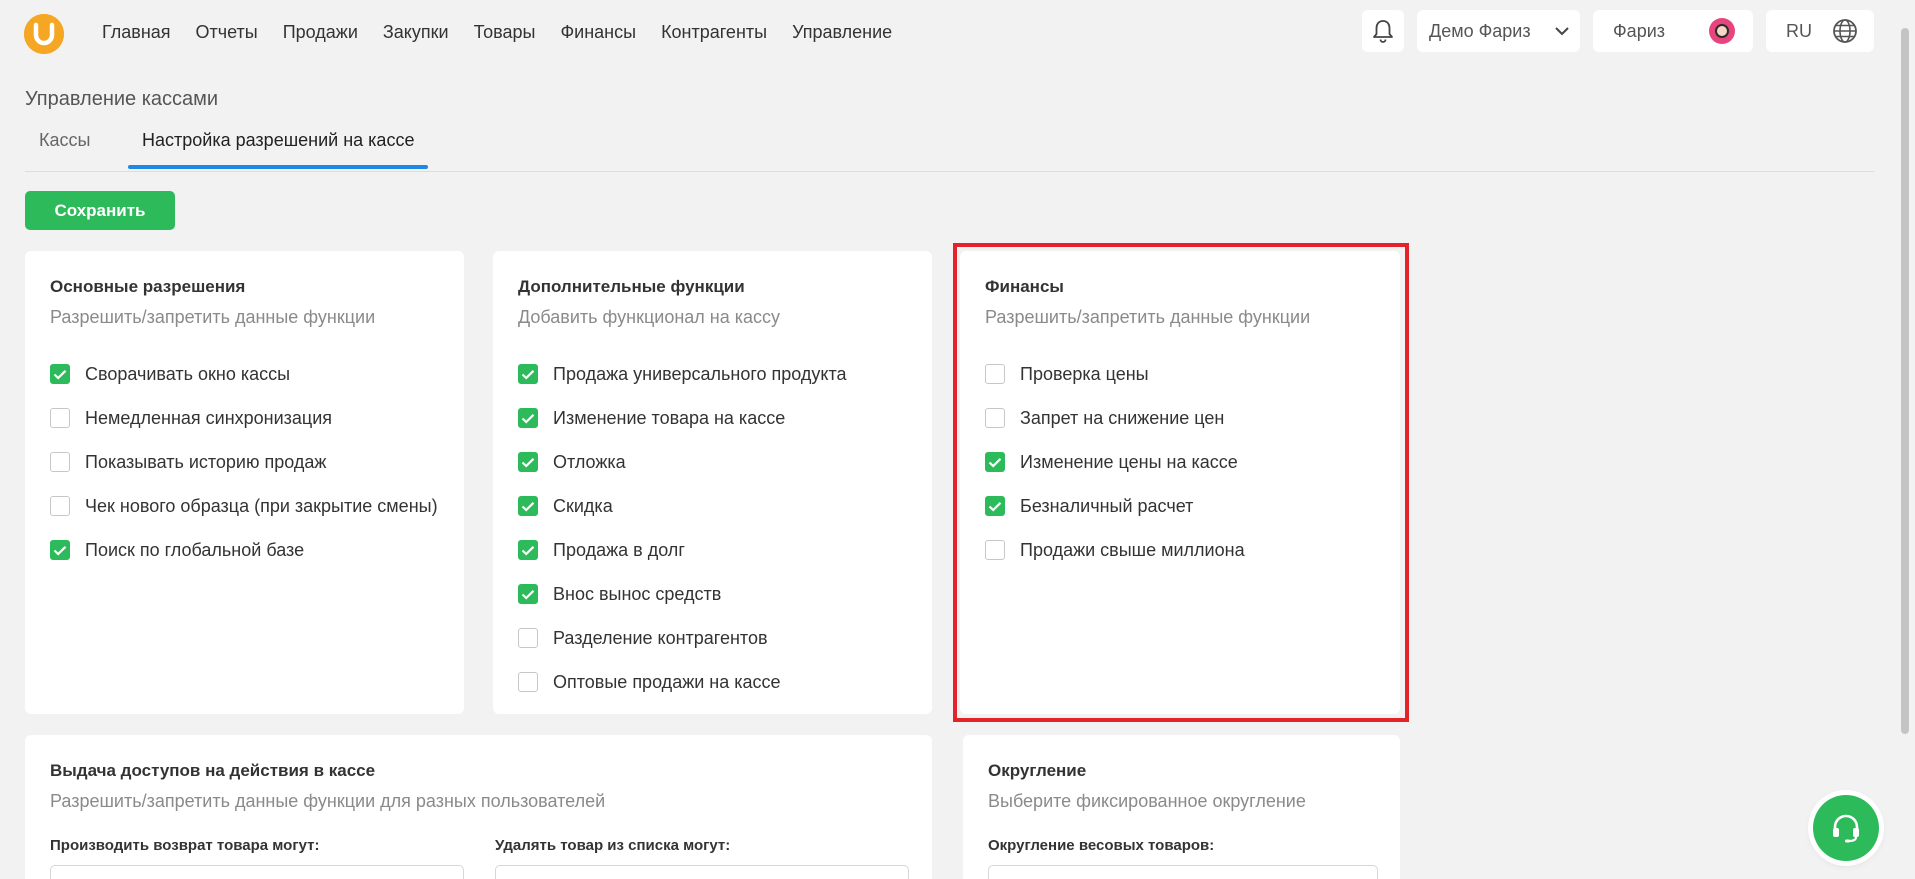 This screenshot has height=879, width=1915. What do you see at coordinates (64, 140) in the screenshot?
I see `tab-cash-registers: Кассы` at bounding box center [64, 140].